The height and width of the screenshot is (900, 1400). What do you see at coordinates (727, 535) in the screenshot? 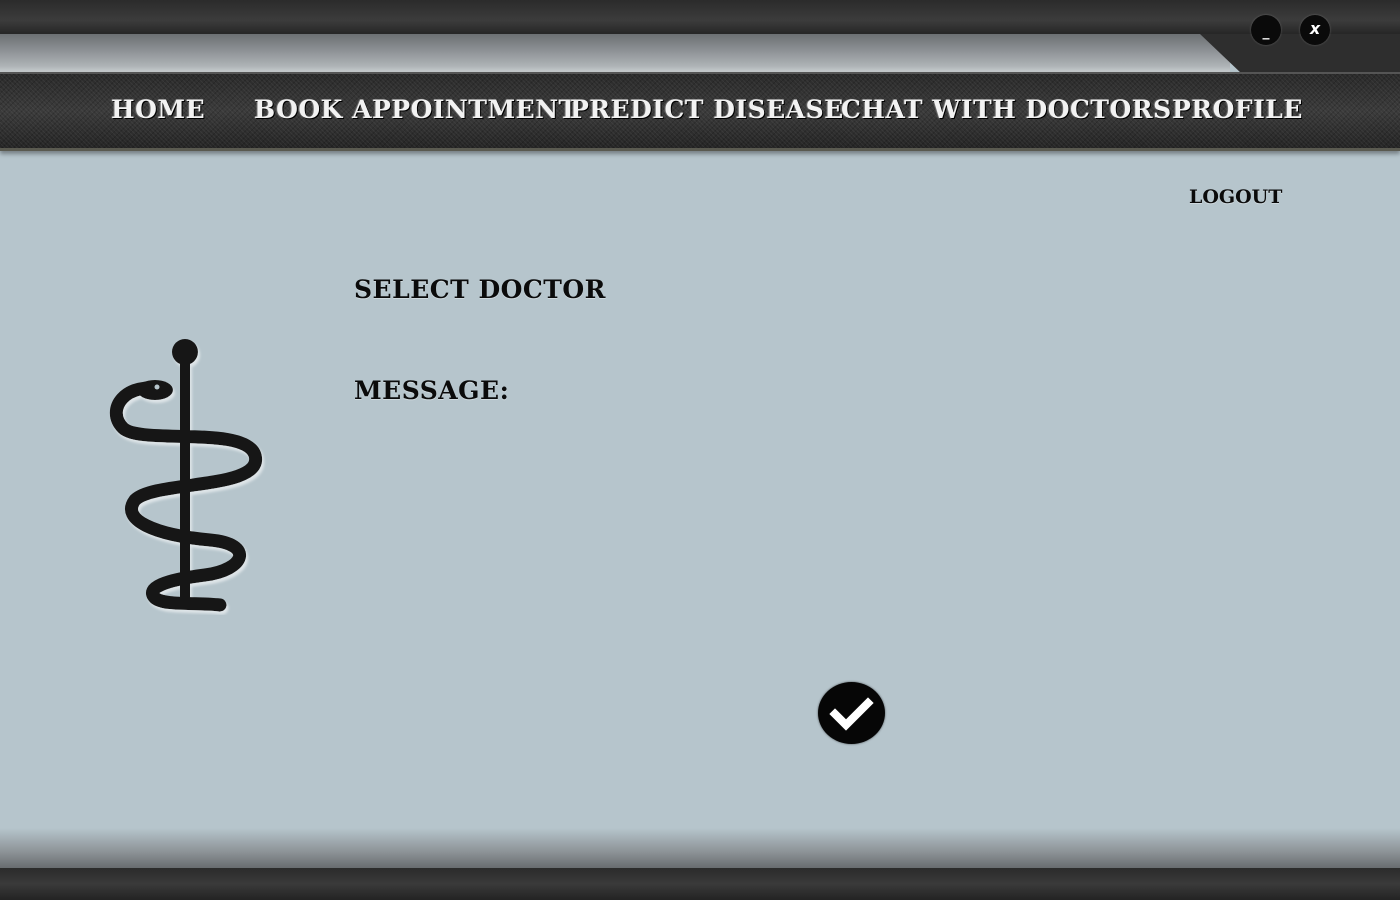
I see `message-input` at bounding box center [727, 535].